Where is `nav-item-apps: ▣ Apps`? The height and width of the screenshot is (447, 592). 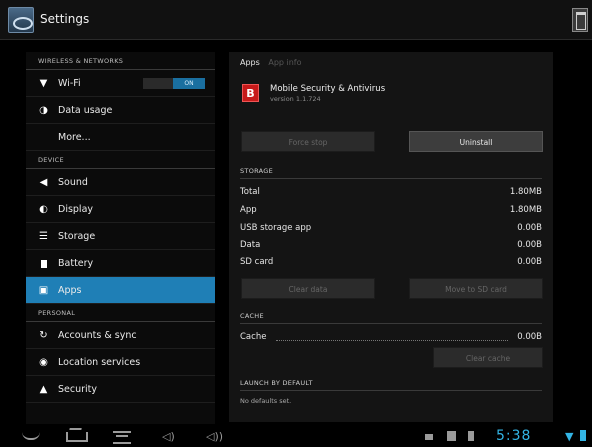 nav-item-apps: ▣ Apps is located at coordinates (120, 290).